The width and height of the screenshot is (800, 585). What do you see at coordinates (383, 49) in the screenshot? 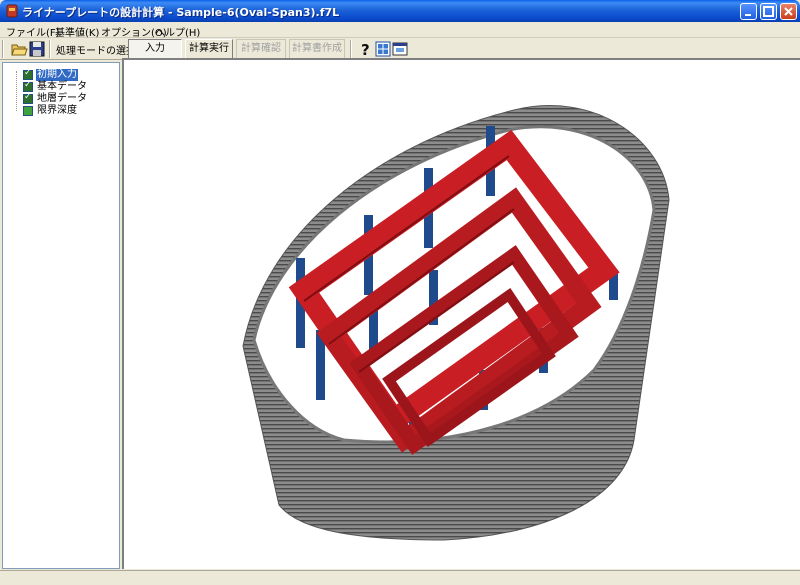
I see `grid-view-icon` at bounding box center [383, 49].